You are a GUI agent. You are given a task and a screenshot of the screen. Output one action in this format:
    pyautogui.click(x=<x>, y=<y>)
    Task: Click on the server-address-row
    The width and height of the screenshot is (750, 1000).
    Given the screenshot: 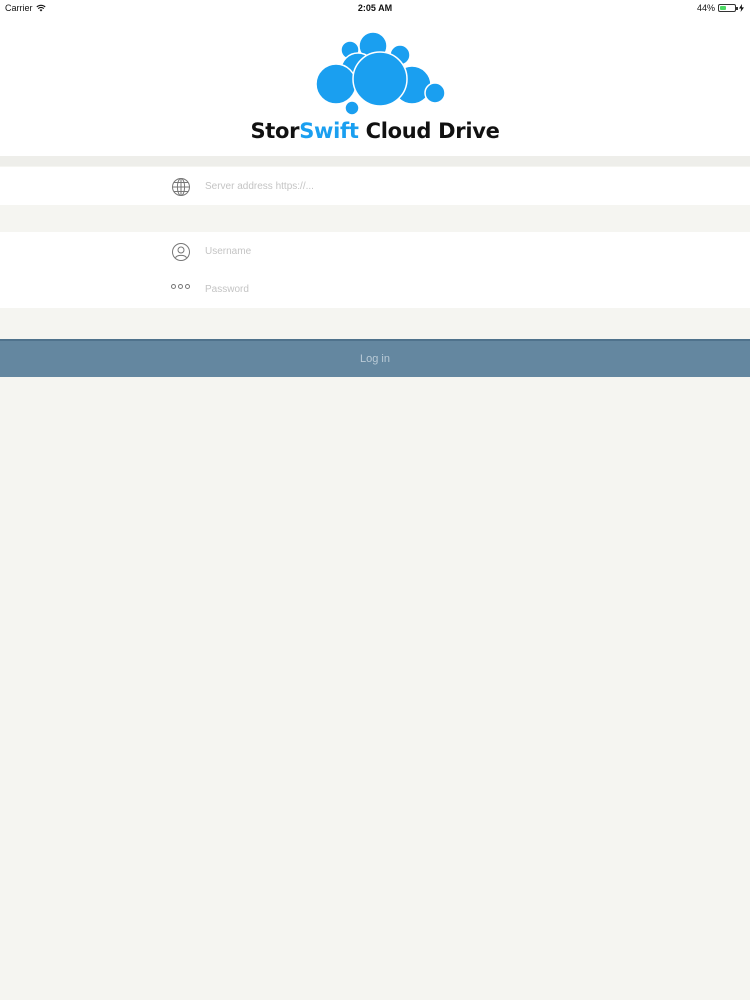 What is the action you would take?
    pyautogui.click(x=375, y=186)
    